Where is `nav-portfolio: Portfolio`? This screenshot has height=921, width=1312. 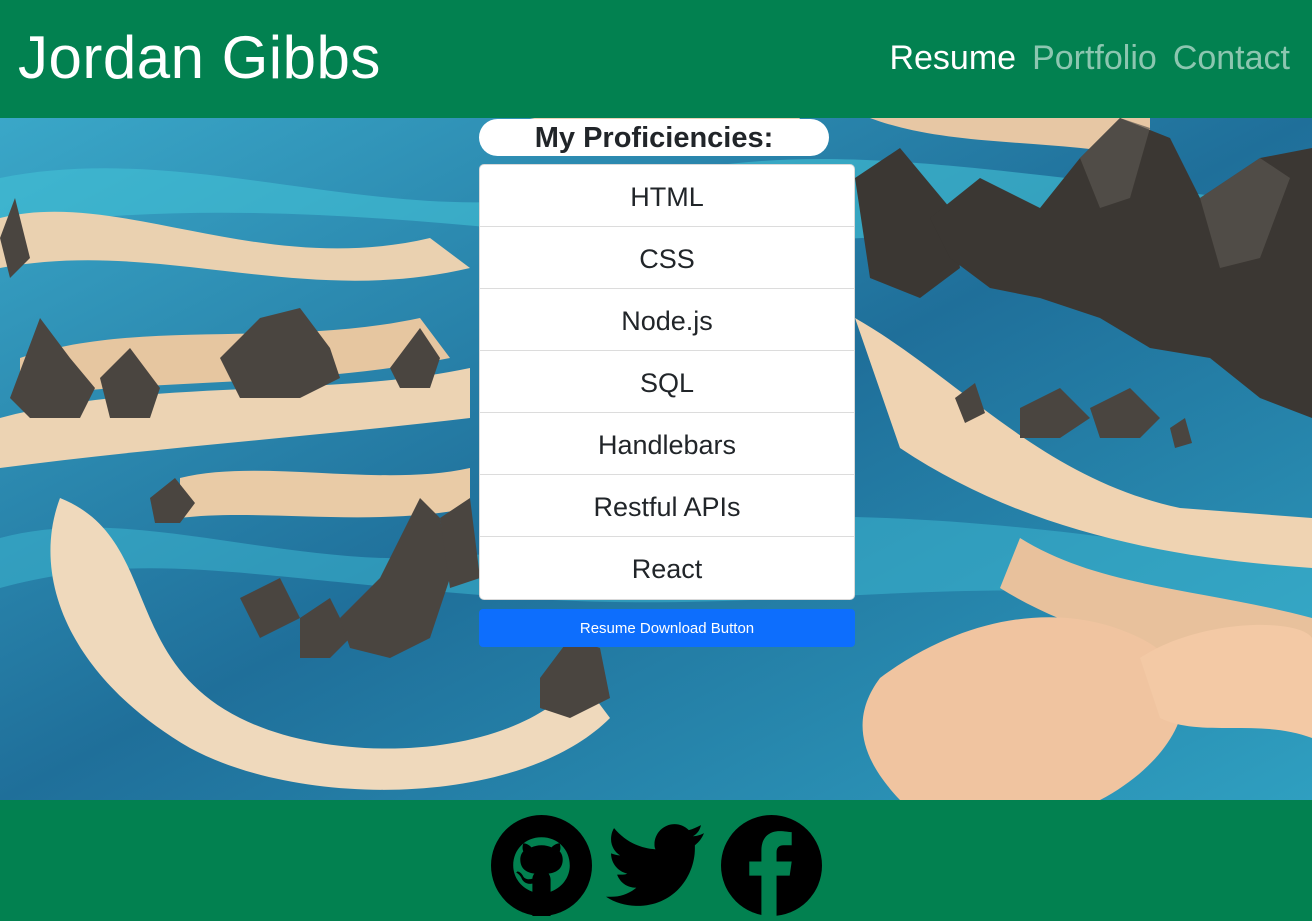 nav-portfolio: Portfolio is located at coordinates (1094, 58).